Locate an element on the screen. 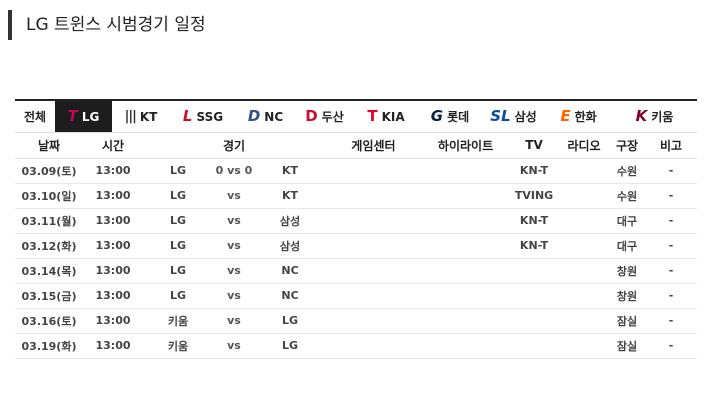 This screenshot has width=721, height=405. cell-date: 03.15(금) is located at coordinates (49, 296).